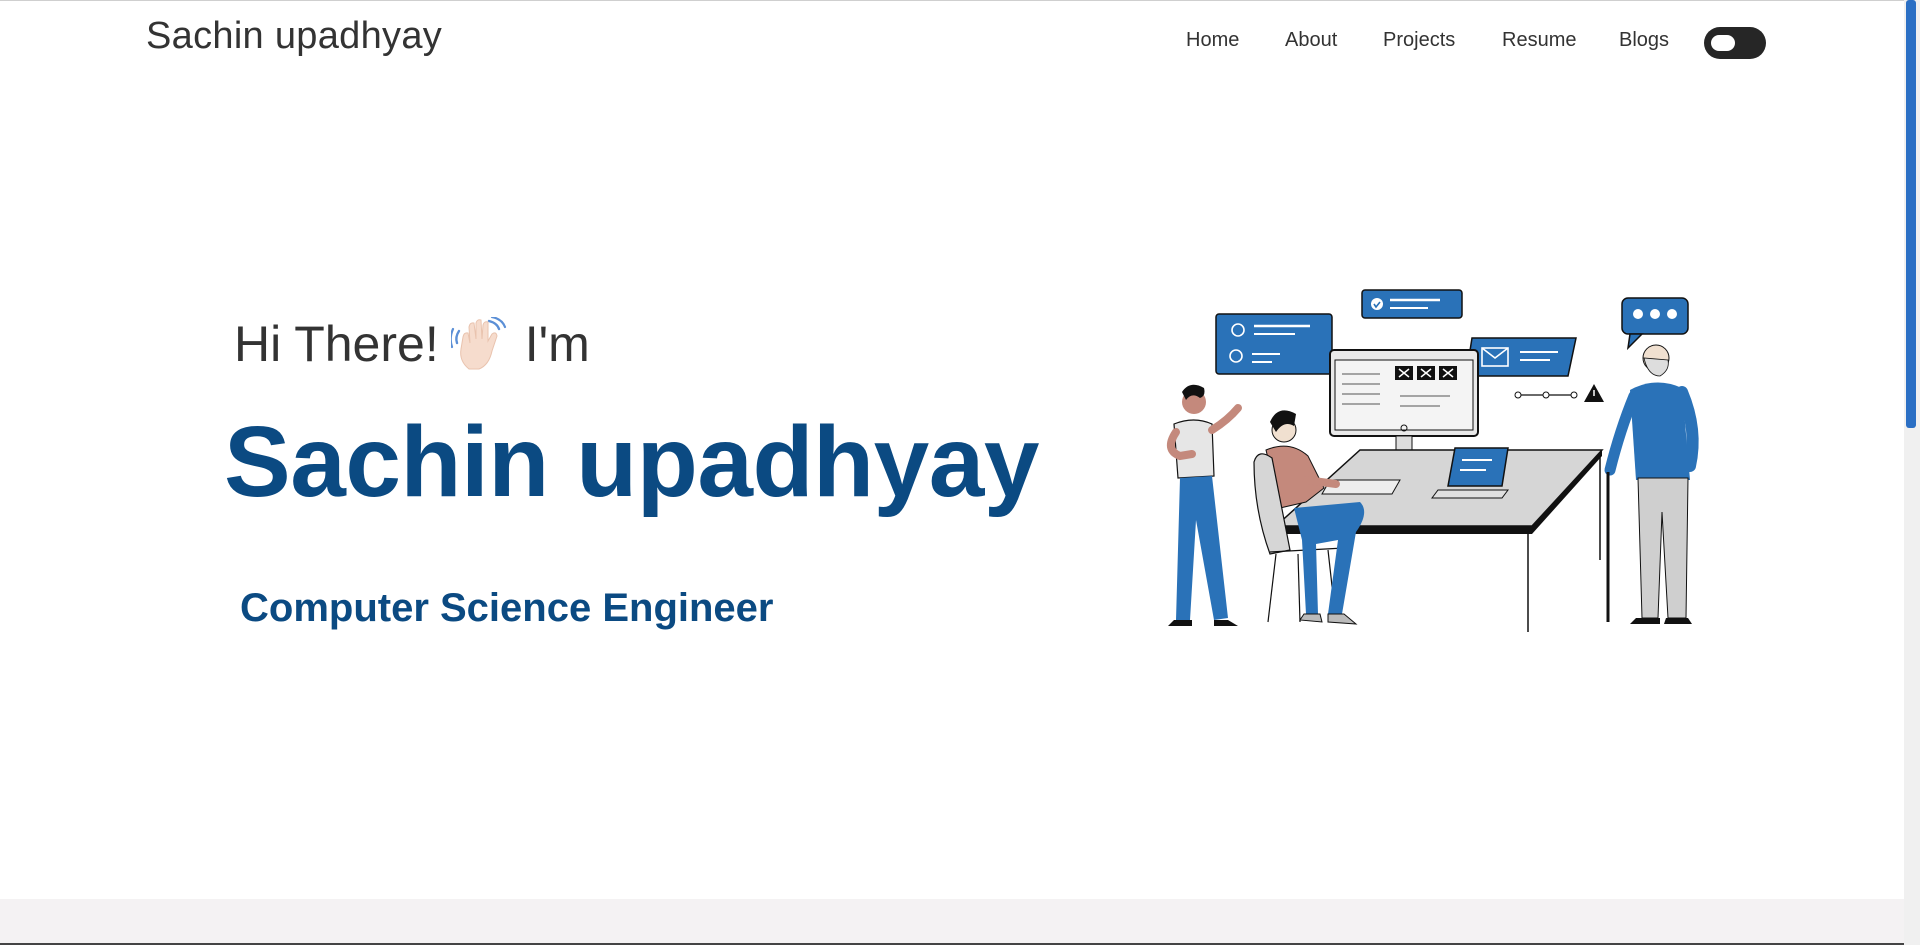  Describe the element at coordinates (952, 922) in the screenshot. I see `next-section-band` at that location.